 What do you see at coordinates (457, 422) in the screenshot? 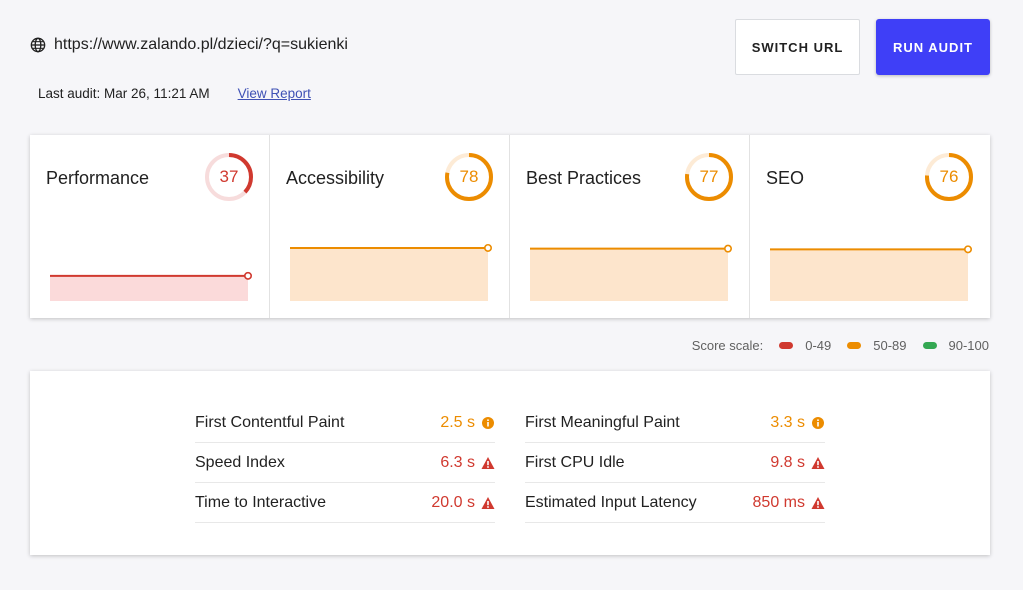
I see `metric-value: 2.5 s` at bounding box center [457, 422].